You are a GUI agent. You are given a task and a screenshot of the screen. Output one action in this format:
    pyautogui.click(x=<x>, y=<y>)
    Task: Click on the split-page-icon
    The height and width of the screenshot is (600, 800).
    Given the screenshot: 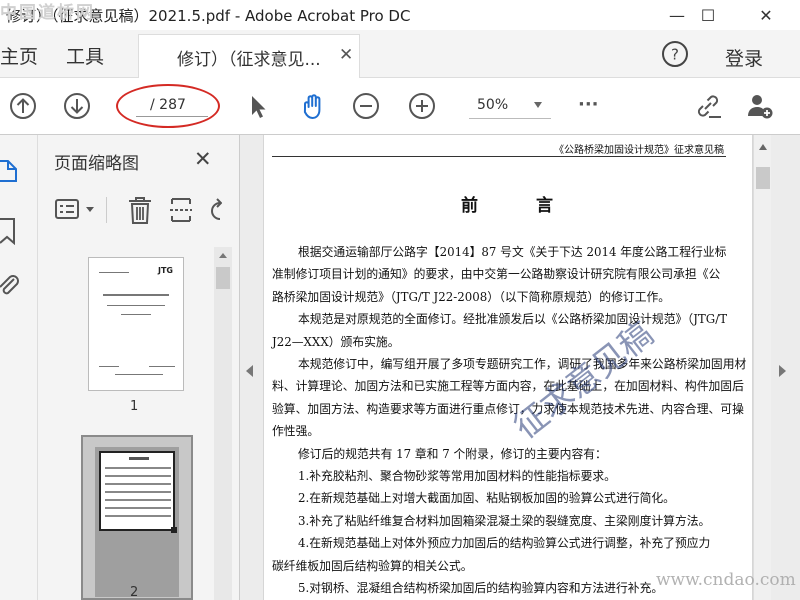 What is the action you would take?
    pyautogui.click(x=181, y=210)
    